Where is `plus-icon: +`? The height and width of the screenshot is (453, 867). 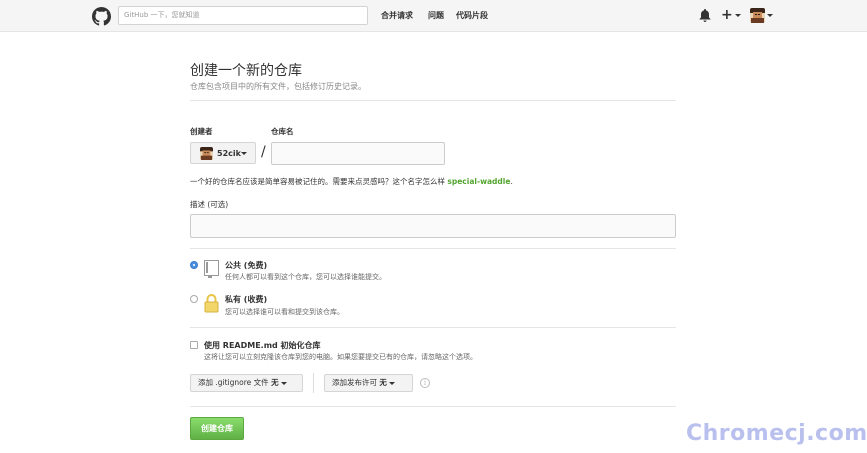
plus-icon: + is located at coordinates (727, 15).